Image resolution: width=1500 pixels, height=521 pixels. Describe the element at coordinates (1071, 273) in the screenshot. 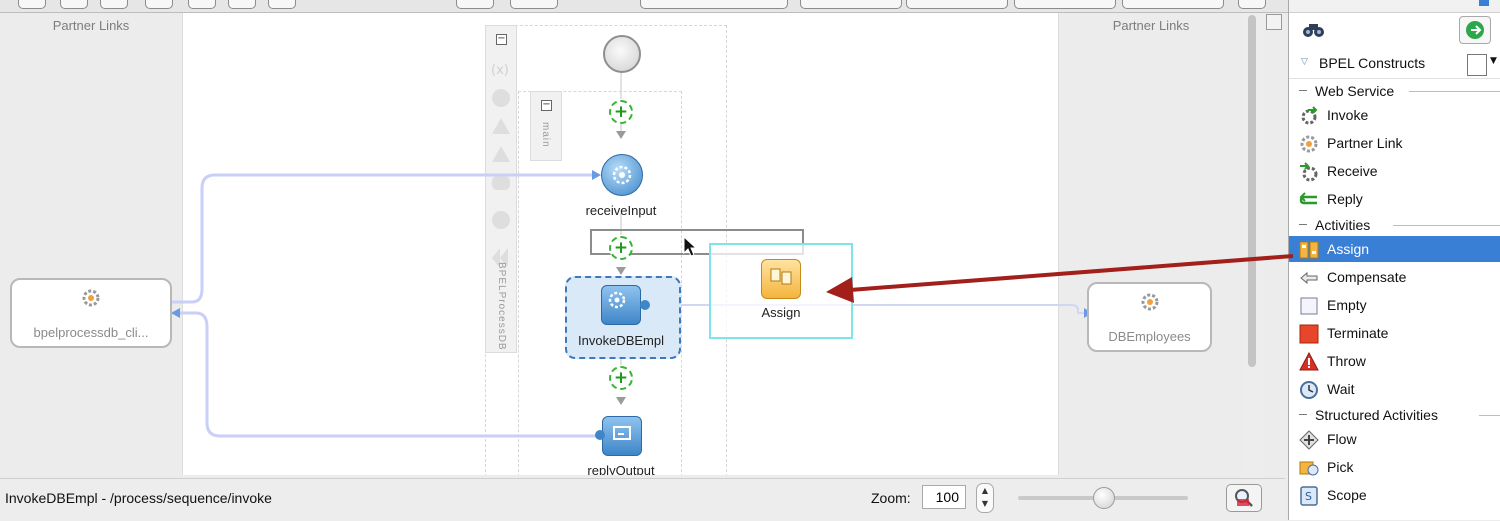

I see `drag-arrow-line` at that location.